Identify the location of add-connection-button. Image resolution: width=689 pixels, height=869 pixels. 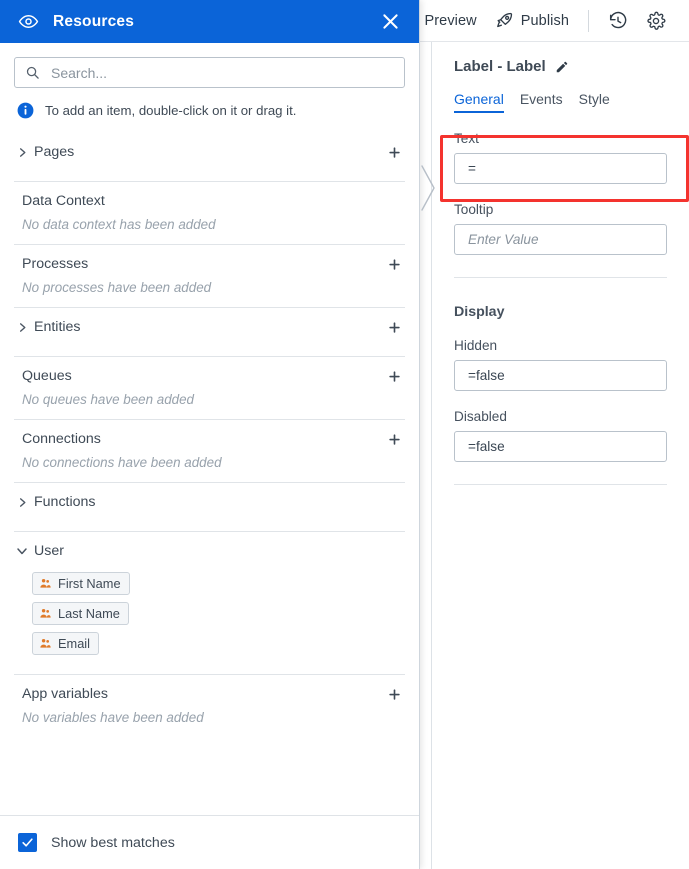
(394, 439).